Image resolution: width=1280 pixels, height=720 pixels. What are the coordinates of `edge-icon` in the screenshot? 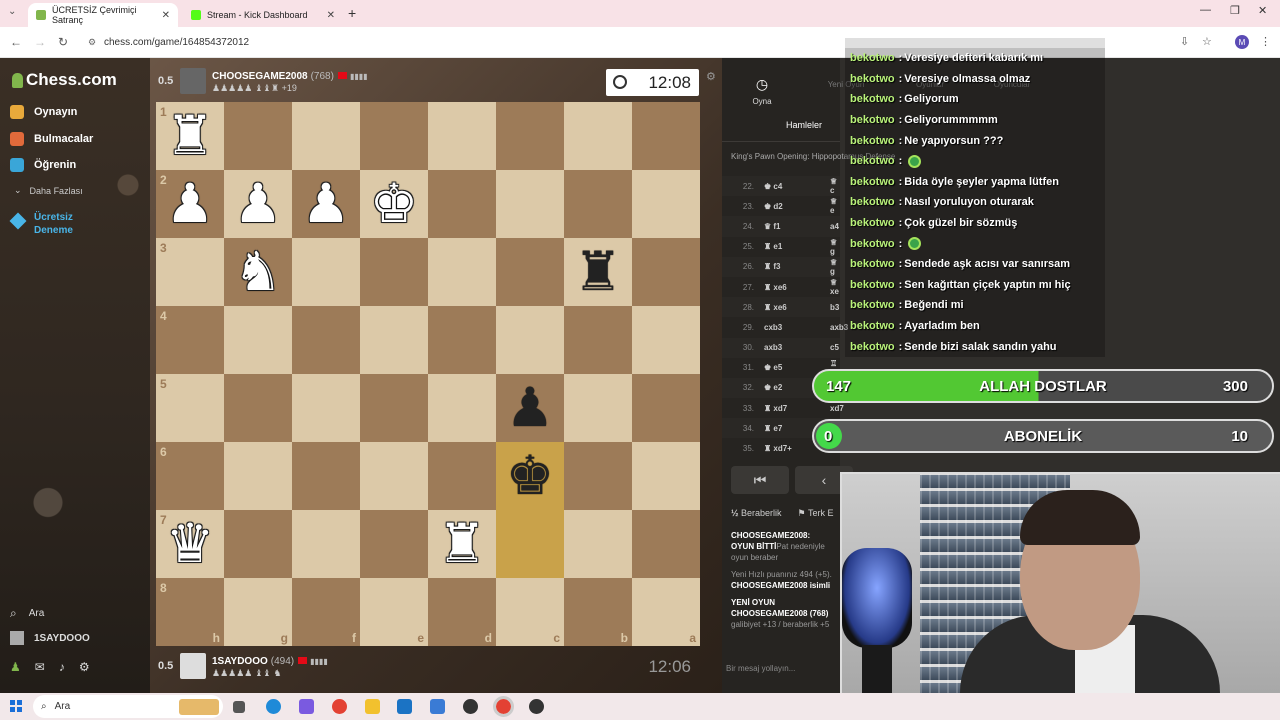 It's located at (273, 706).